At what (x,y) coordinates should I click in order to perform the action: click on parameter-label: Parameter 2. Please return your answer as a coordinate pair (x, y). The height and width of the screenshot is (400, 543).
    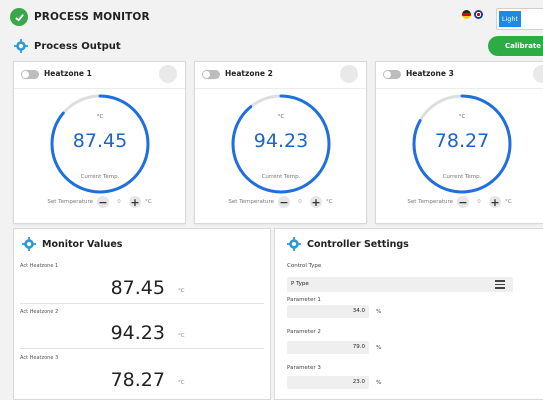
    Looking at the image, I should click on (304, 332).